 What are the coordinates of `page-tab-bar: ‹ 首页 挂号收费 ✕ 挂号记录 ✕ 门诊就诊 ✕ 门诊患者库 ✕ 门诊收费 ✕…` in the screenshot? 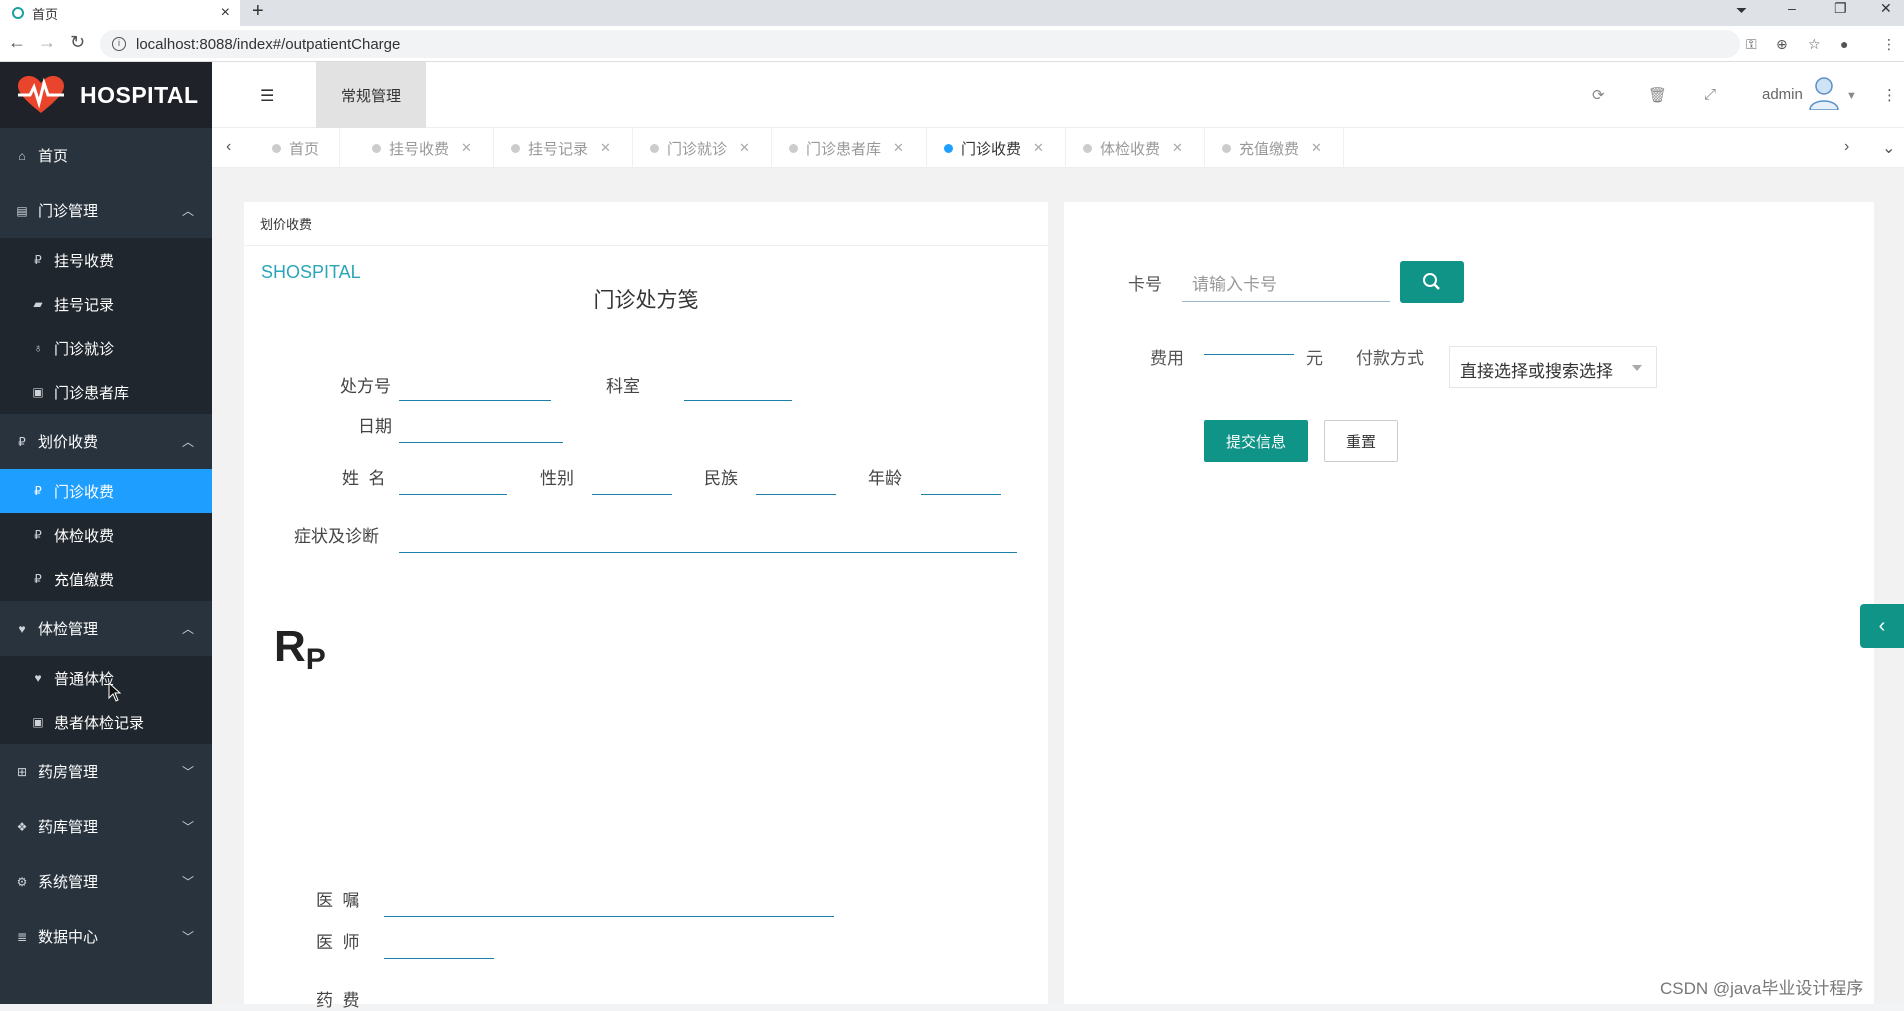 It's located at (1058, 148).